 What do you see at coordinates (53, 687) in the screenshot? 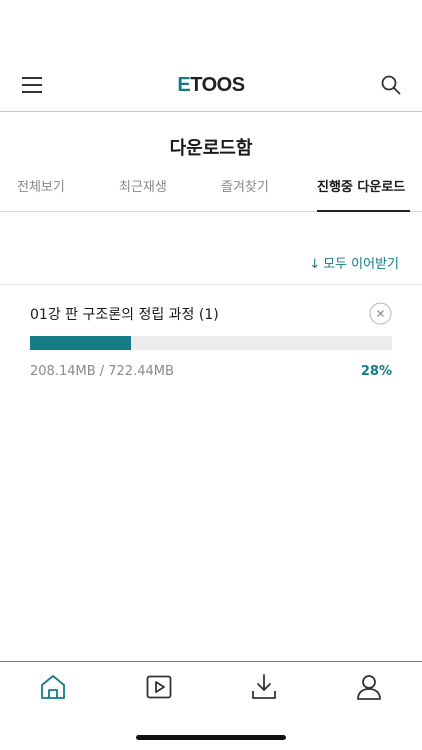
I see `home-icon` at bounding box center [53, 687].